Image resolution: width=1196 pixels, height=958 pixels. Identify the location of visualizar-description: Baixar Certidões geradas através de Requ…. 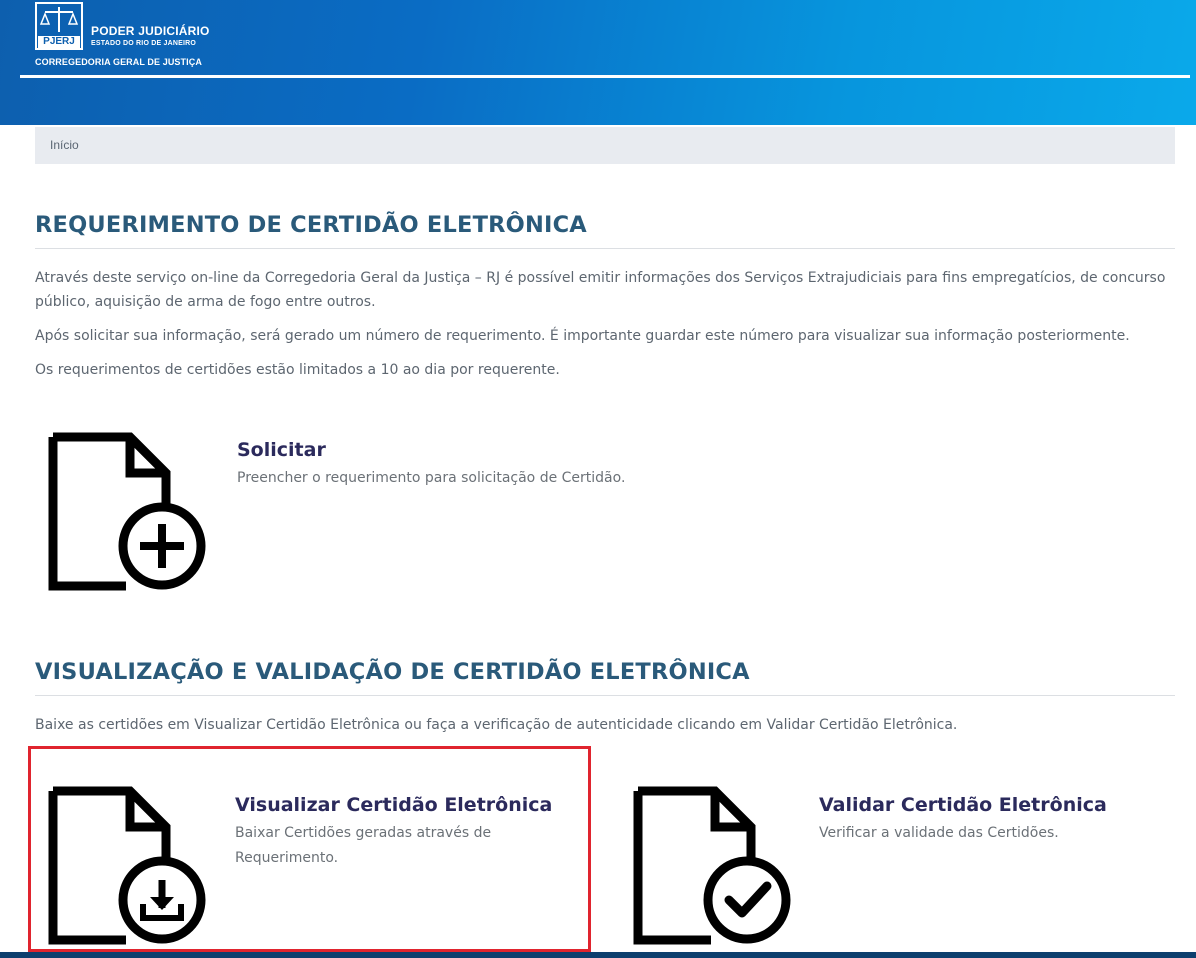
(363, 845).